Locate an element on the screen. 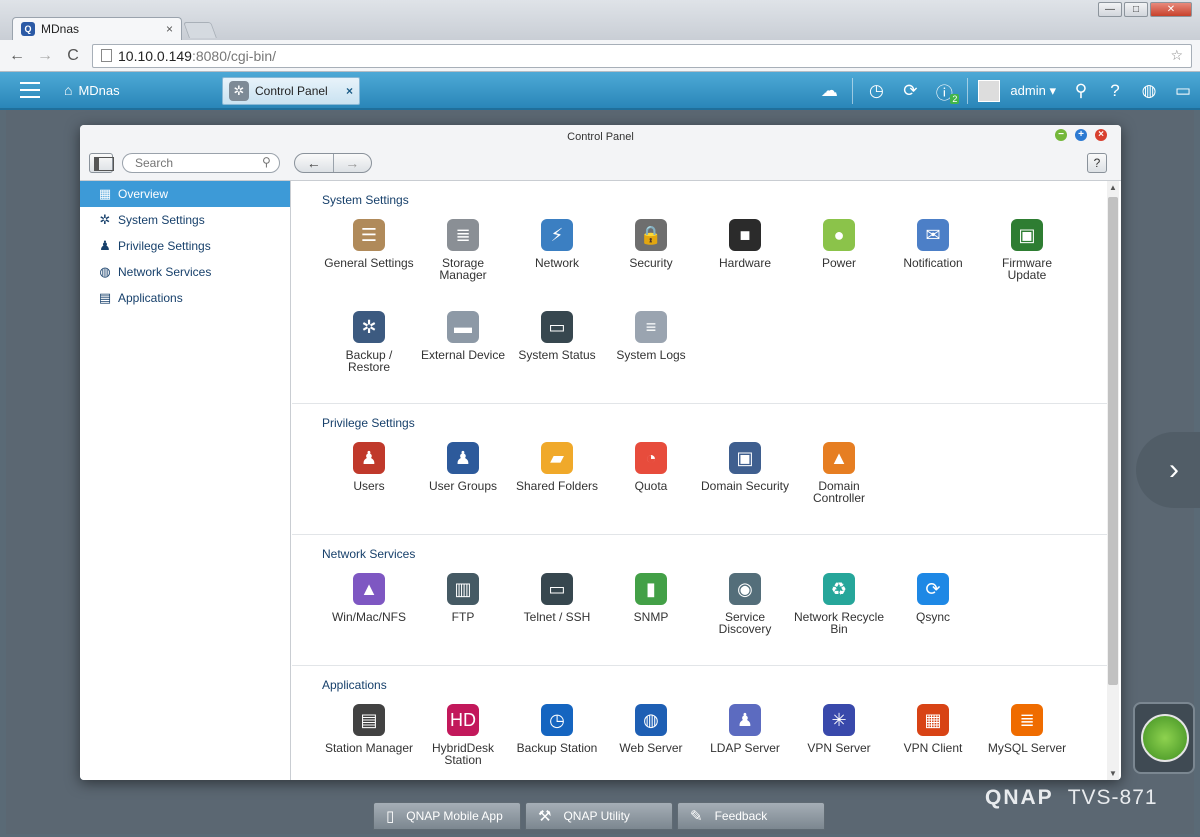  app-label: Win/Mac/NFS is located at coordinates (368, 617).